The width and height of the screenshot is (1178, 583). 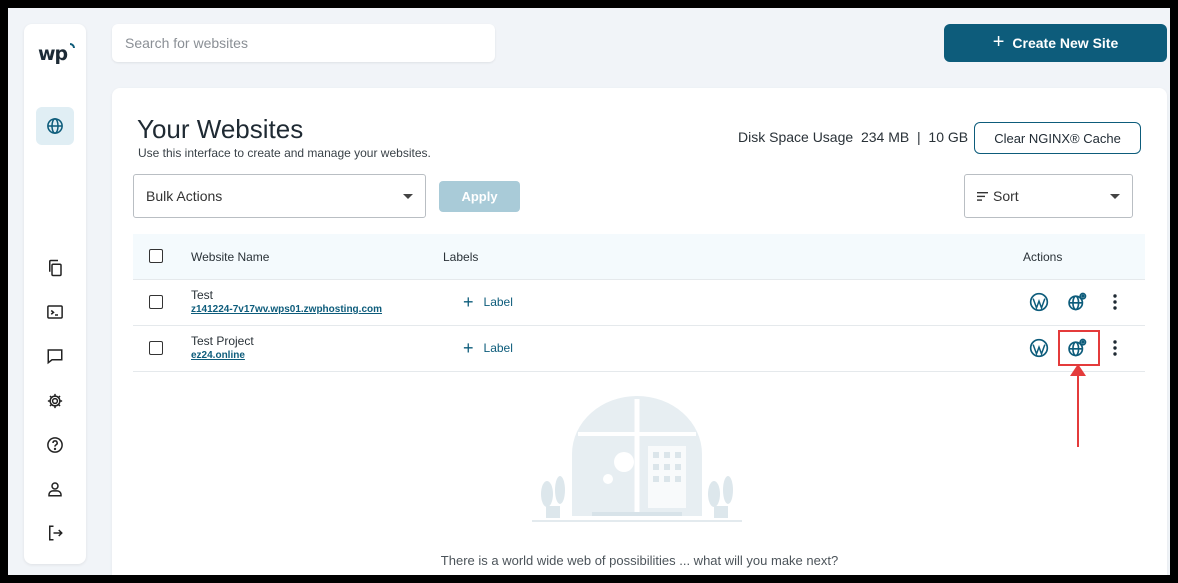 I want to click on apply-button: Apply, so click(x=479, y=196).